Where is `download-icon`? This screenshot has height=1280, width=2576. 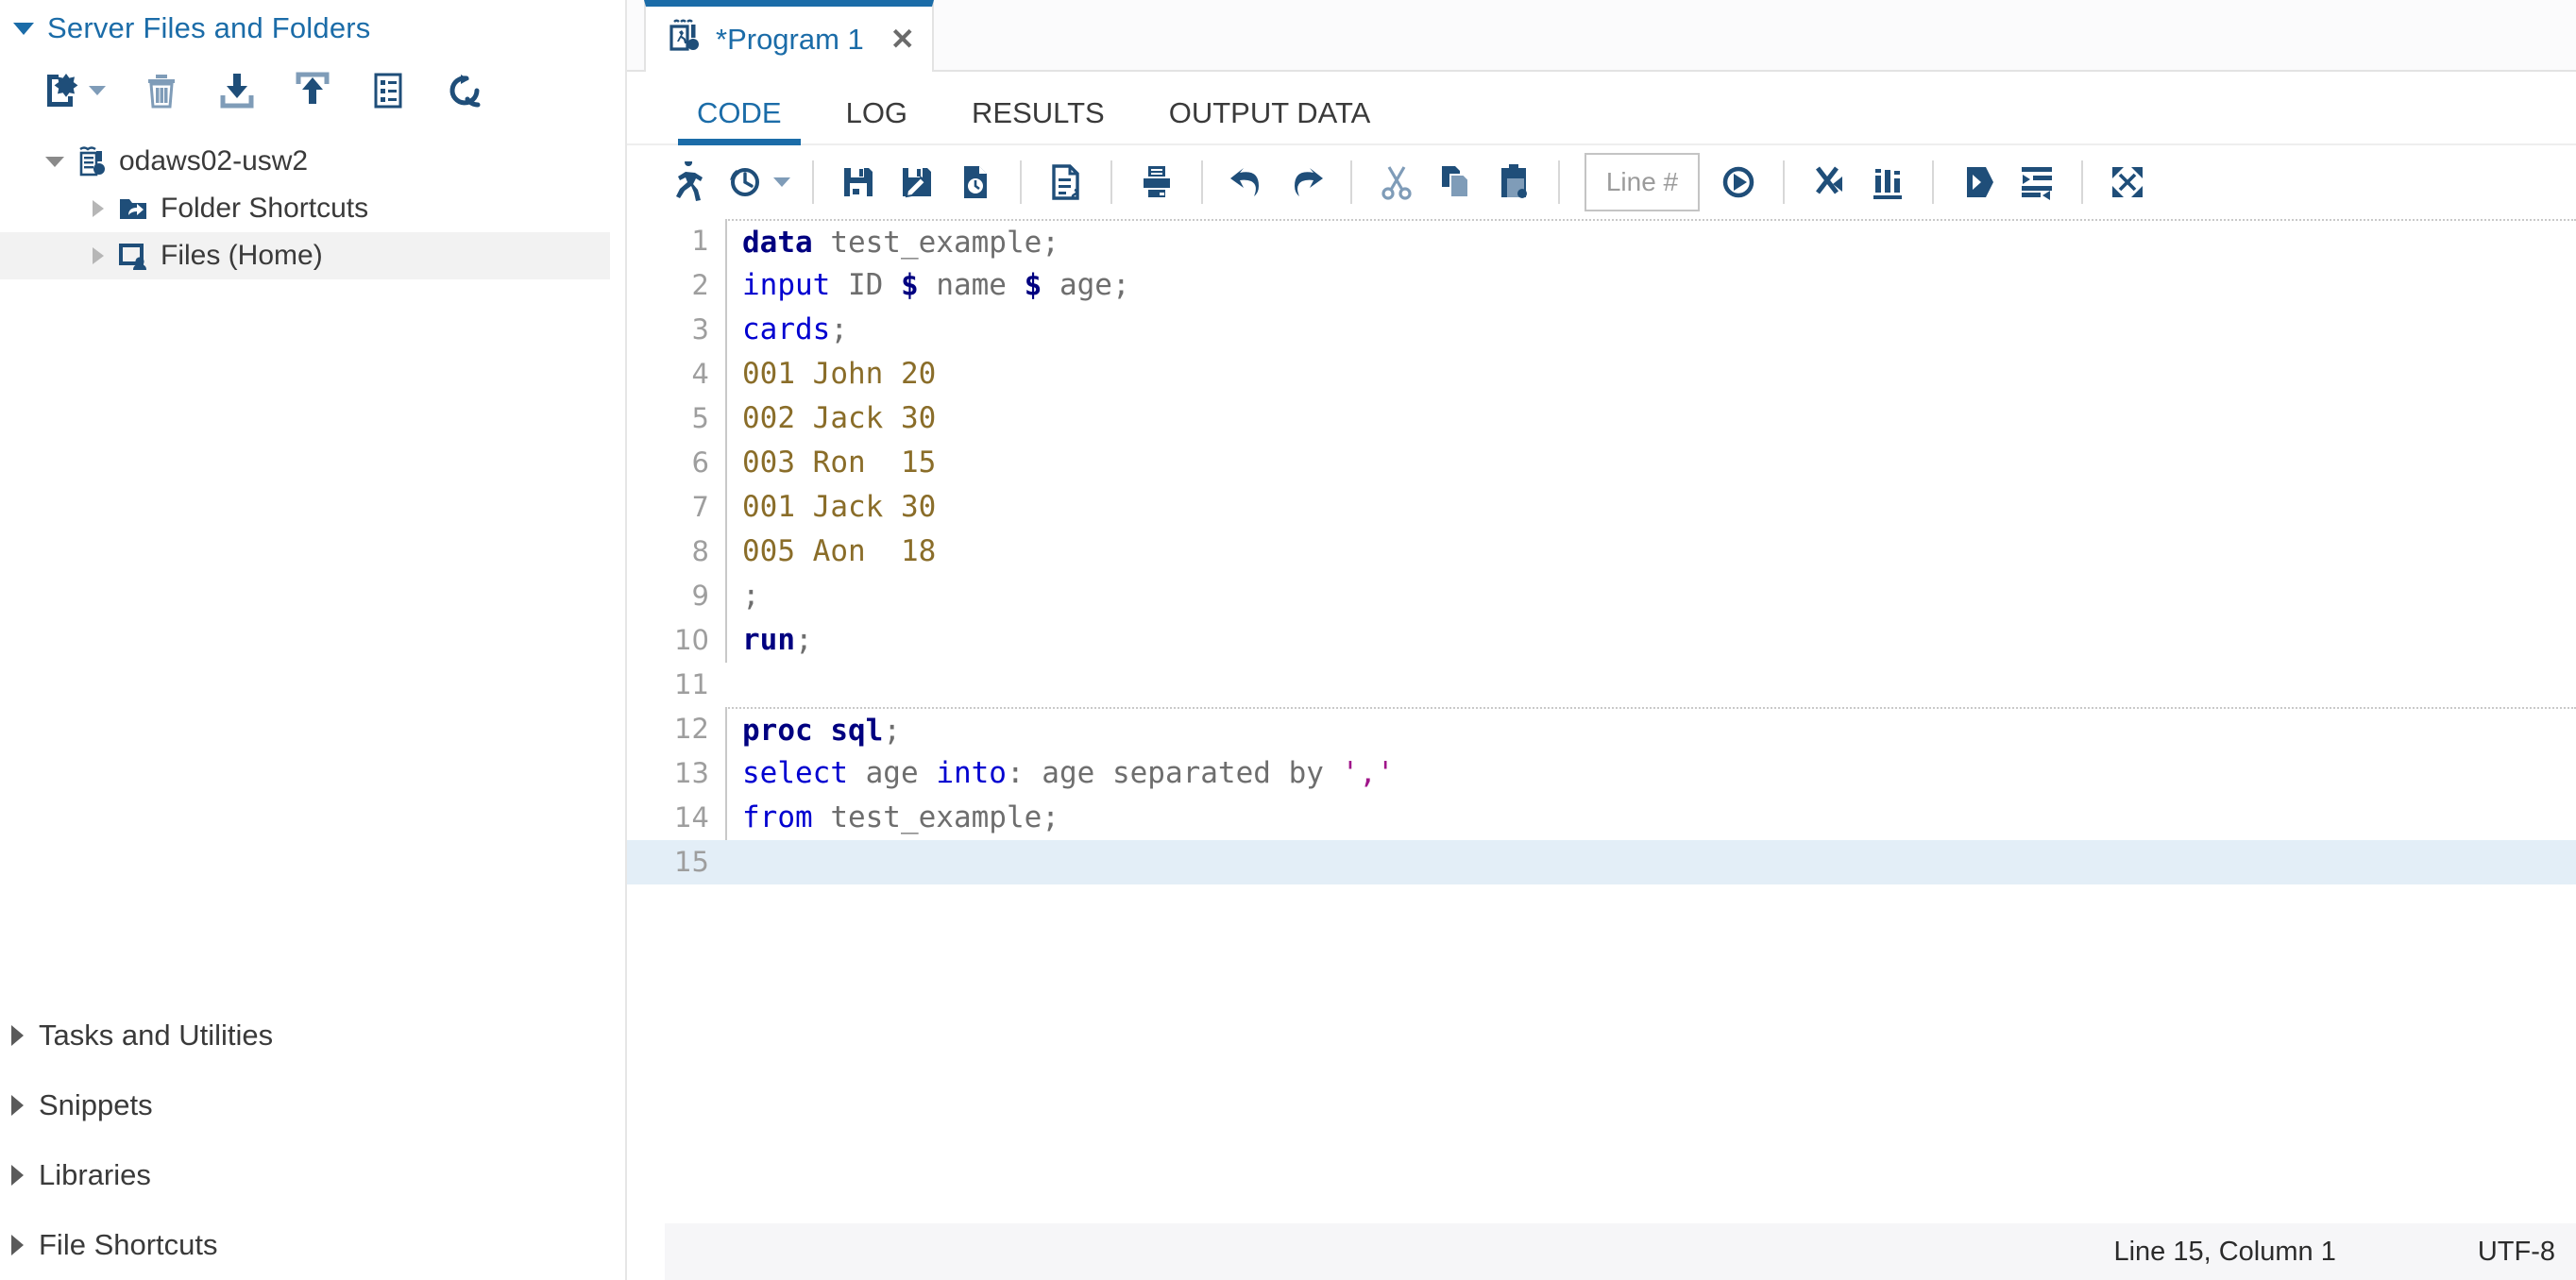 download-icon is located at coordinates (237, 90).